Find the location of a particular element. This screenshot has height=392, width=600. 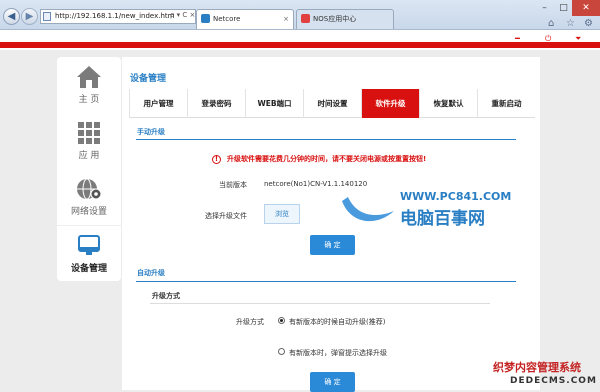

sidebar-item-label: 网络设置 is located at coordinates (88, 212).